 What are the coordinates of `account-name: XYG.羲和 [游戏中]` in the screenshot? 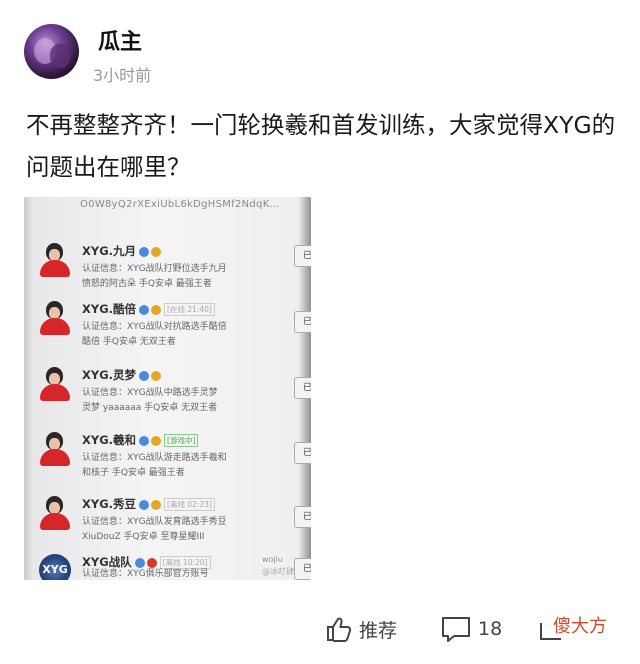 It's located at (140, 440).